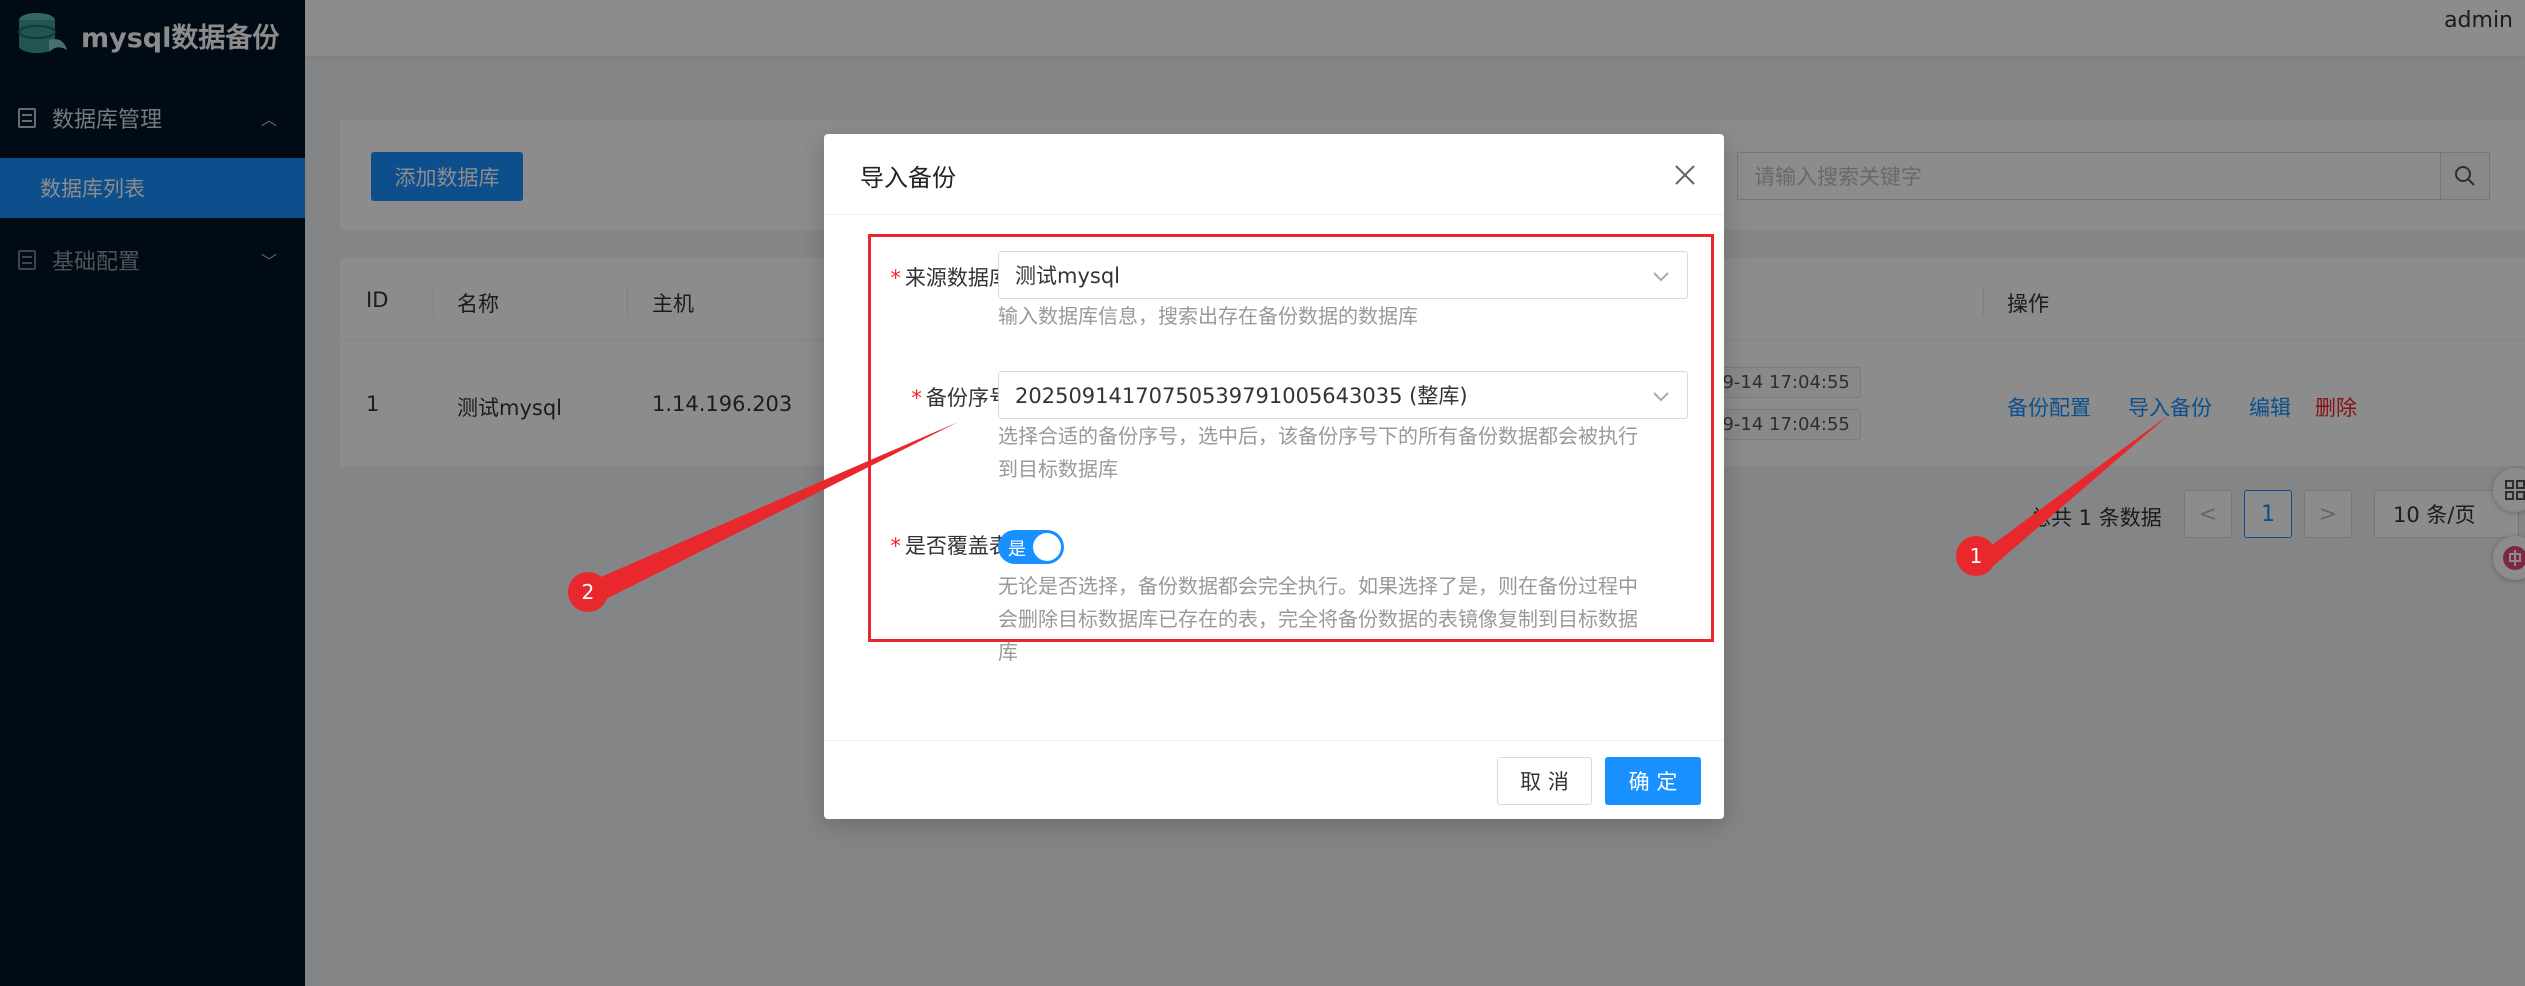  What do you see at coordinates (588, 592) in the screenshot?
I see `annotation-marker-2: 2` at bounding box center [588, 592].